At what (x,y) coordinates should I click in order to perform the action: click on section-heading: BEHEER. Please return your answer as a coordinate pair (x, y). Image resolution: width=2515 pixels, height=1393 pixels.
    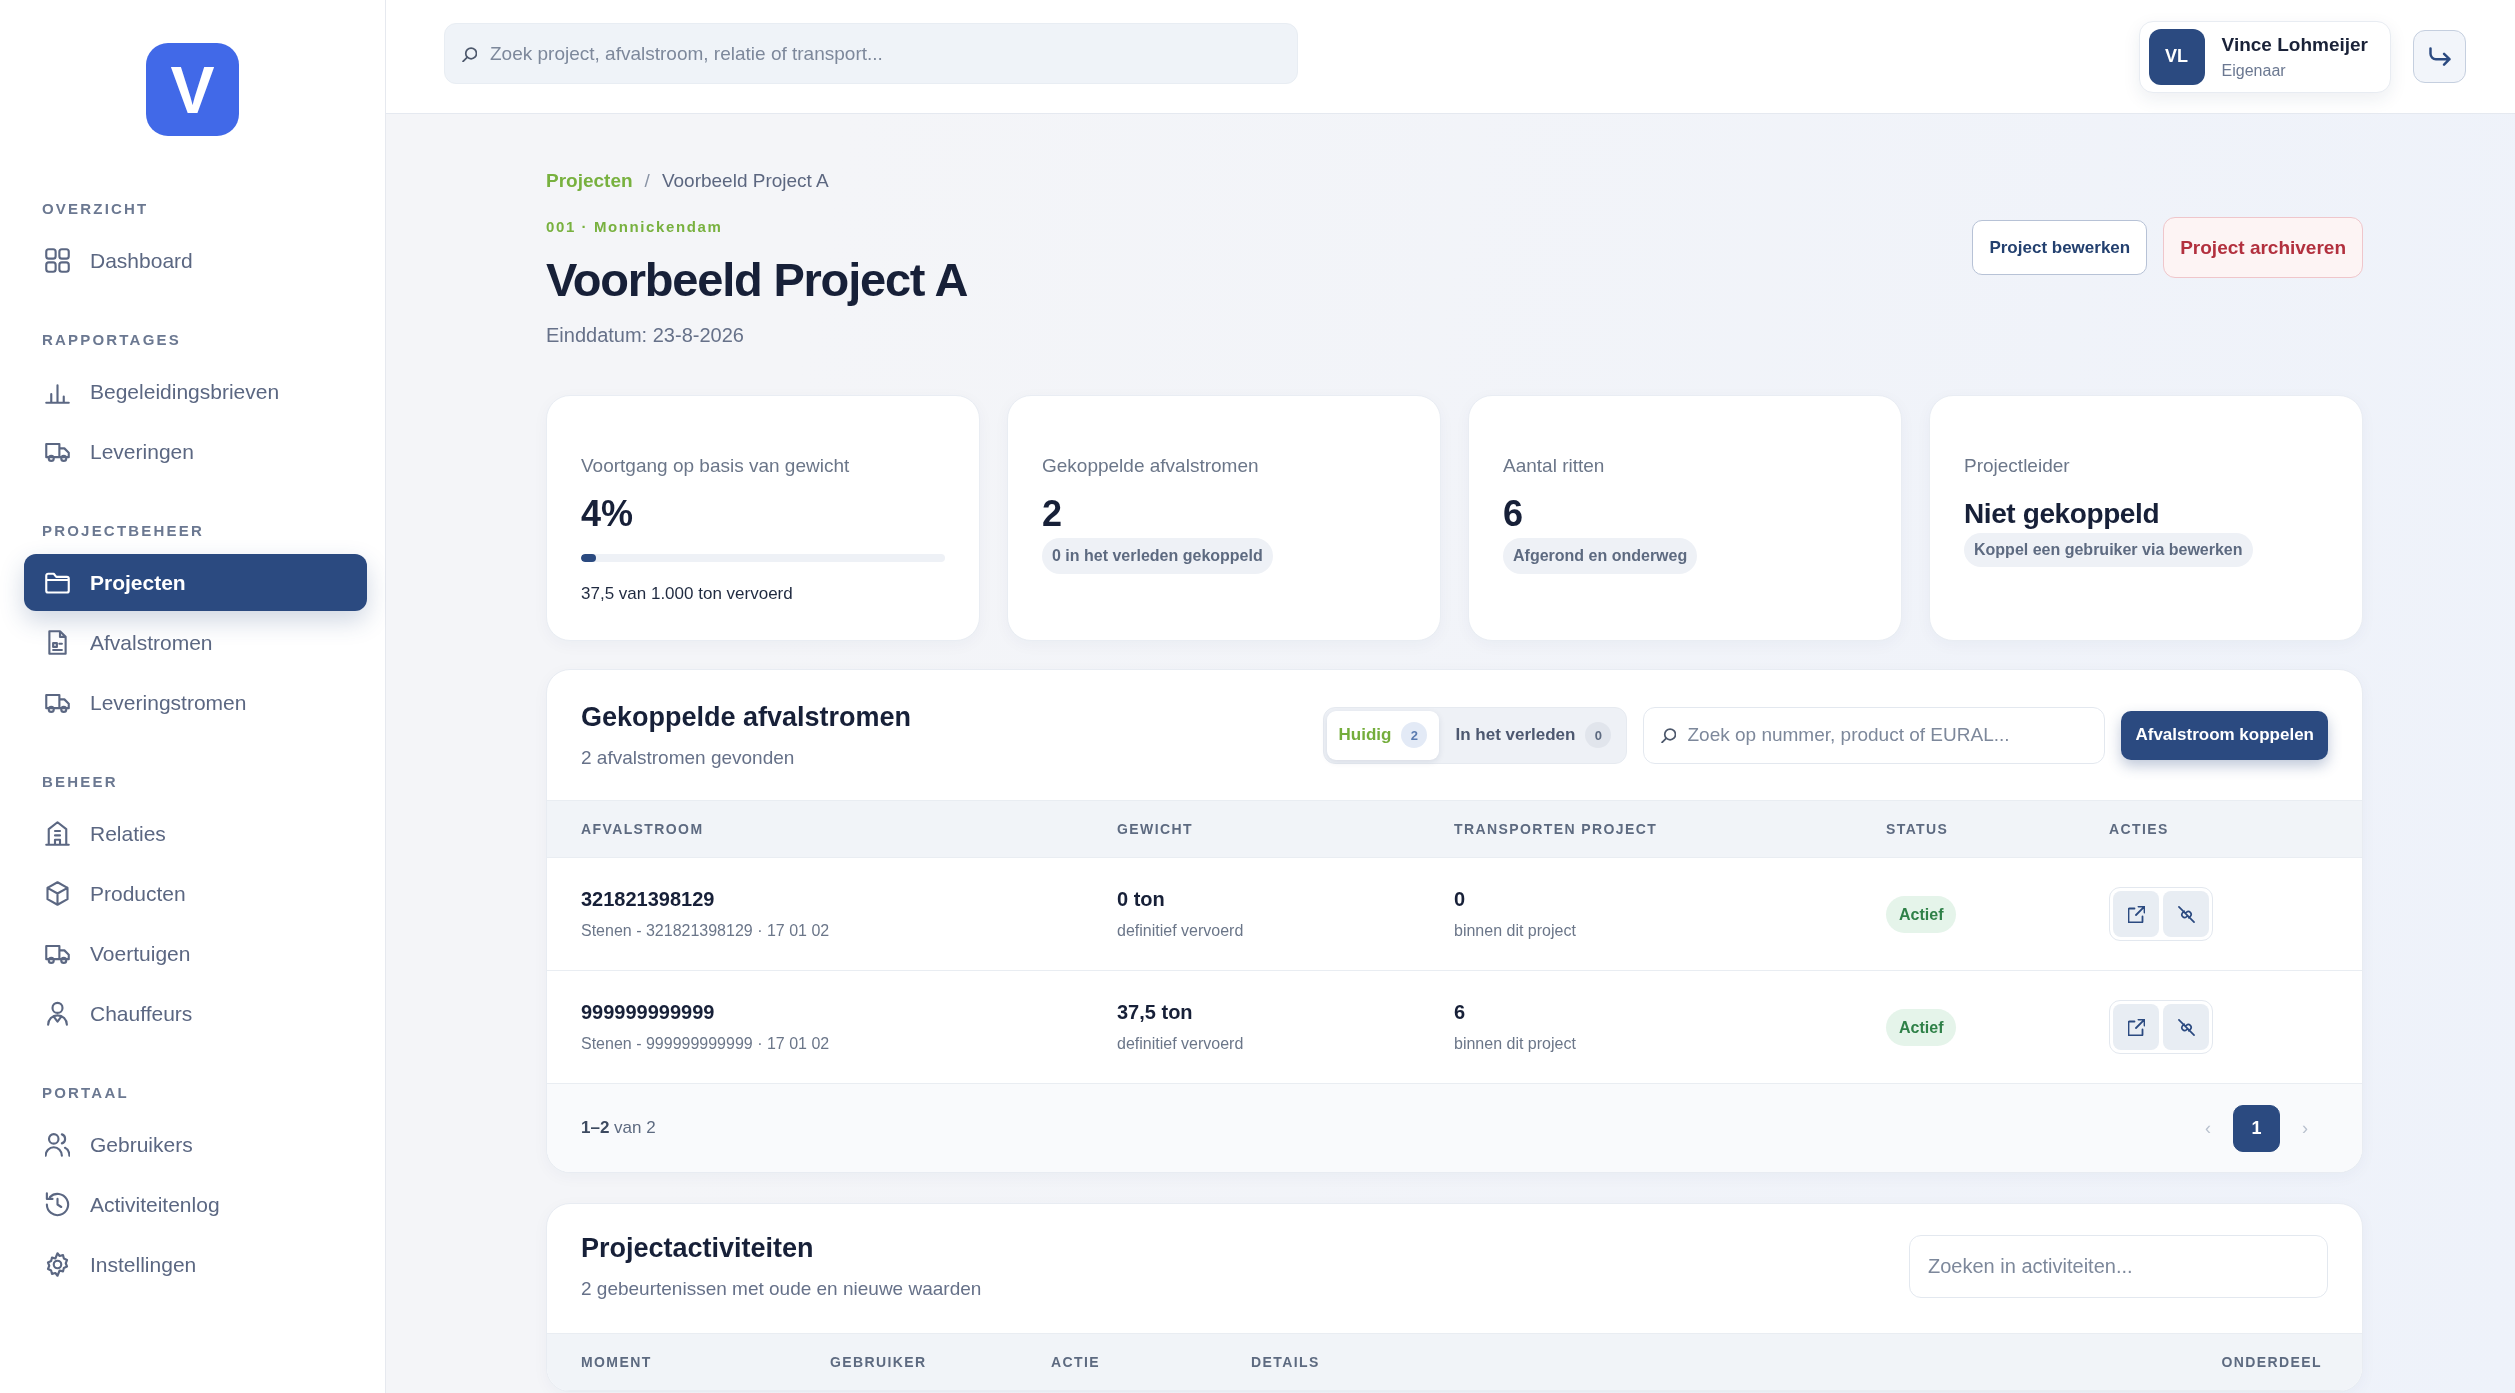
    Looking at the image, I should click on (80, 782).